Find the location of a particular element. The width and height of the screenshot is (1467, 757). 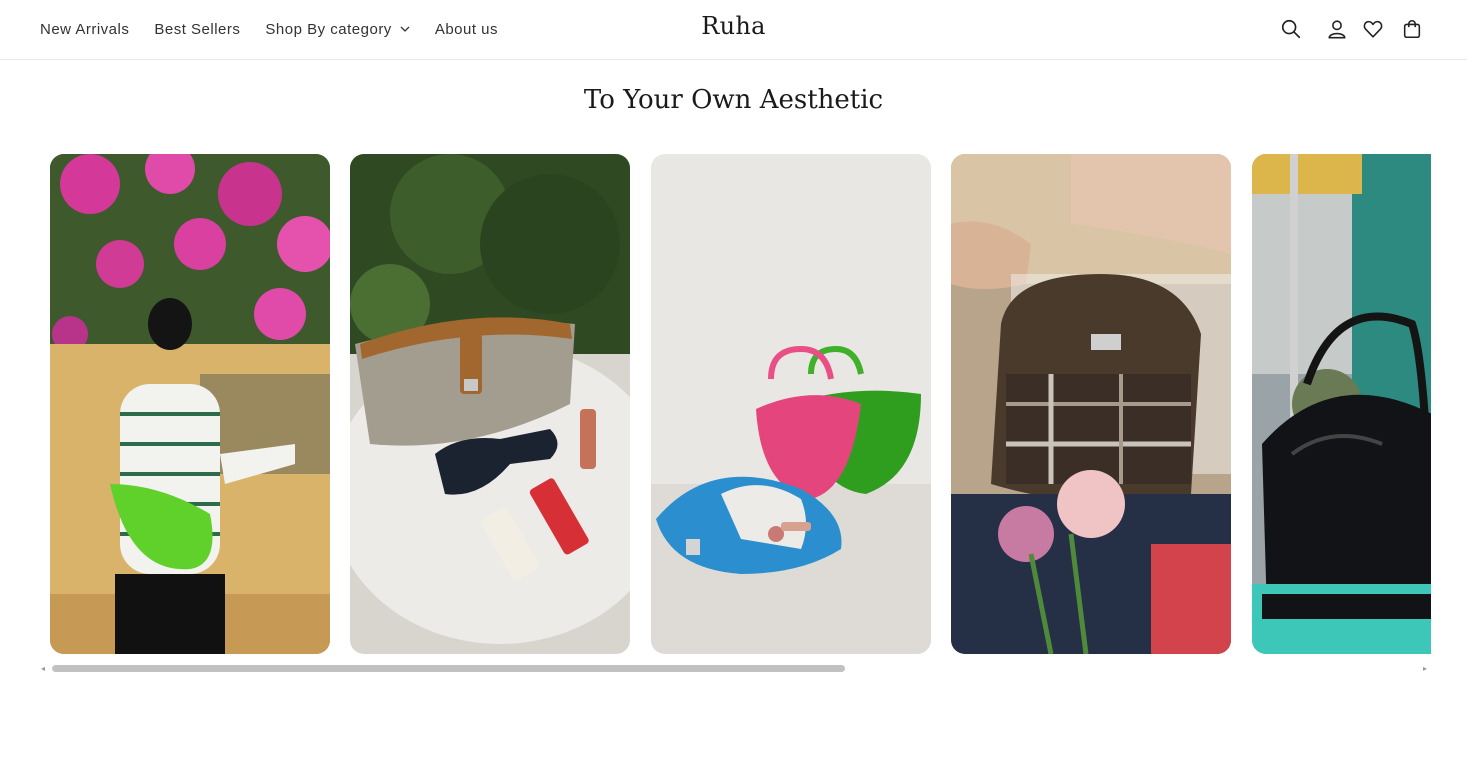

account-icon is located at coordinates (1337, 29).